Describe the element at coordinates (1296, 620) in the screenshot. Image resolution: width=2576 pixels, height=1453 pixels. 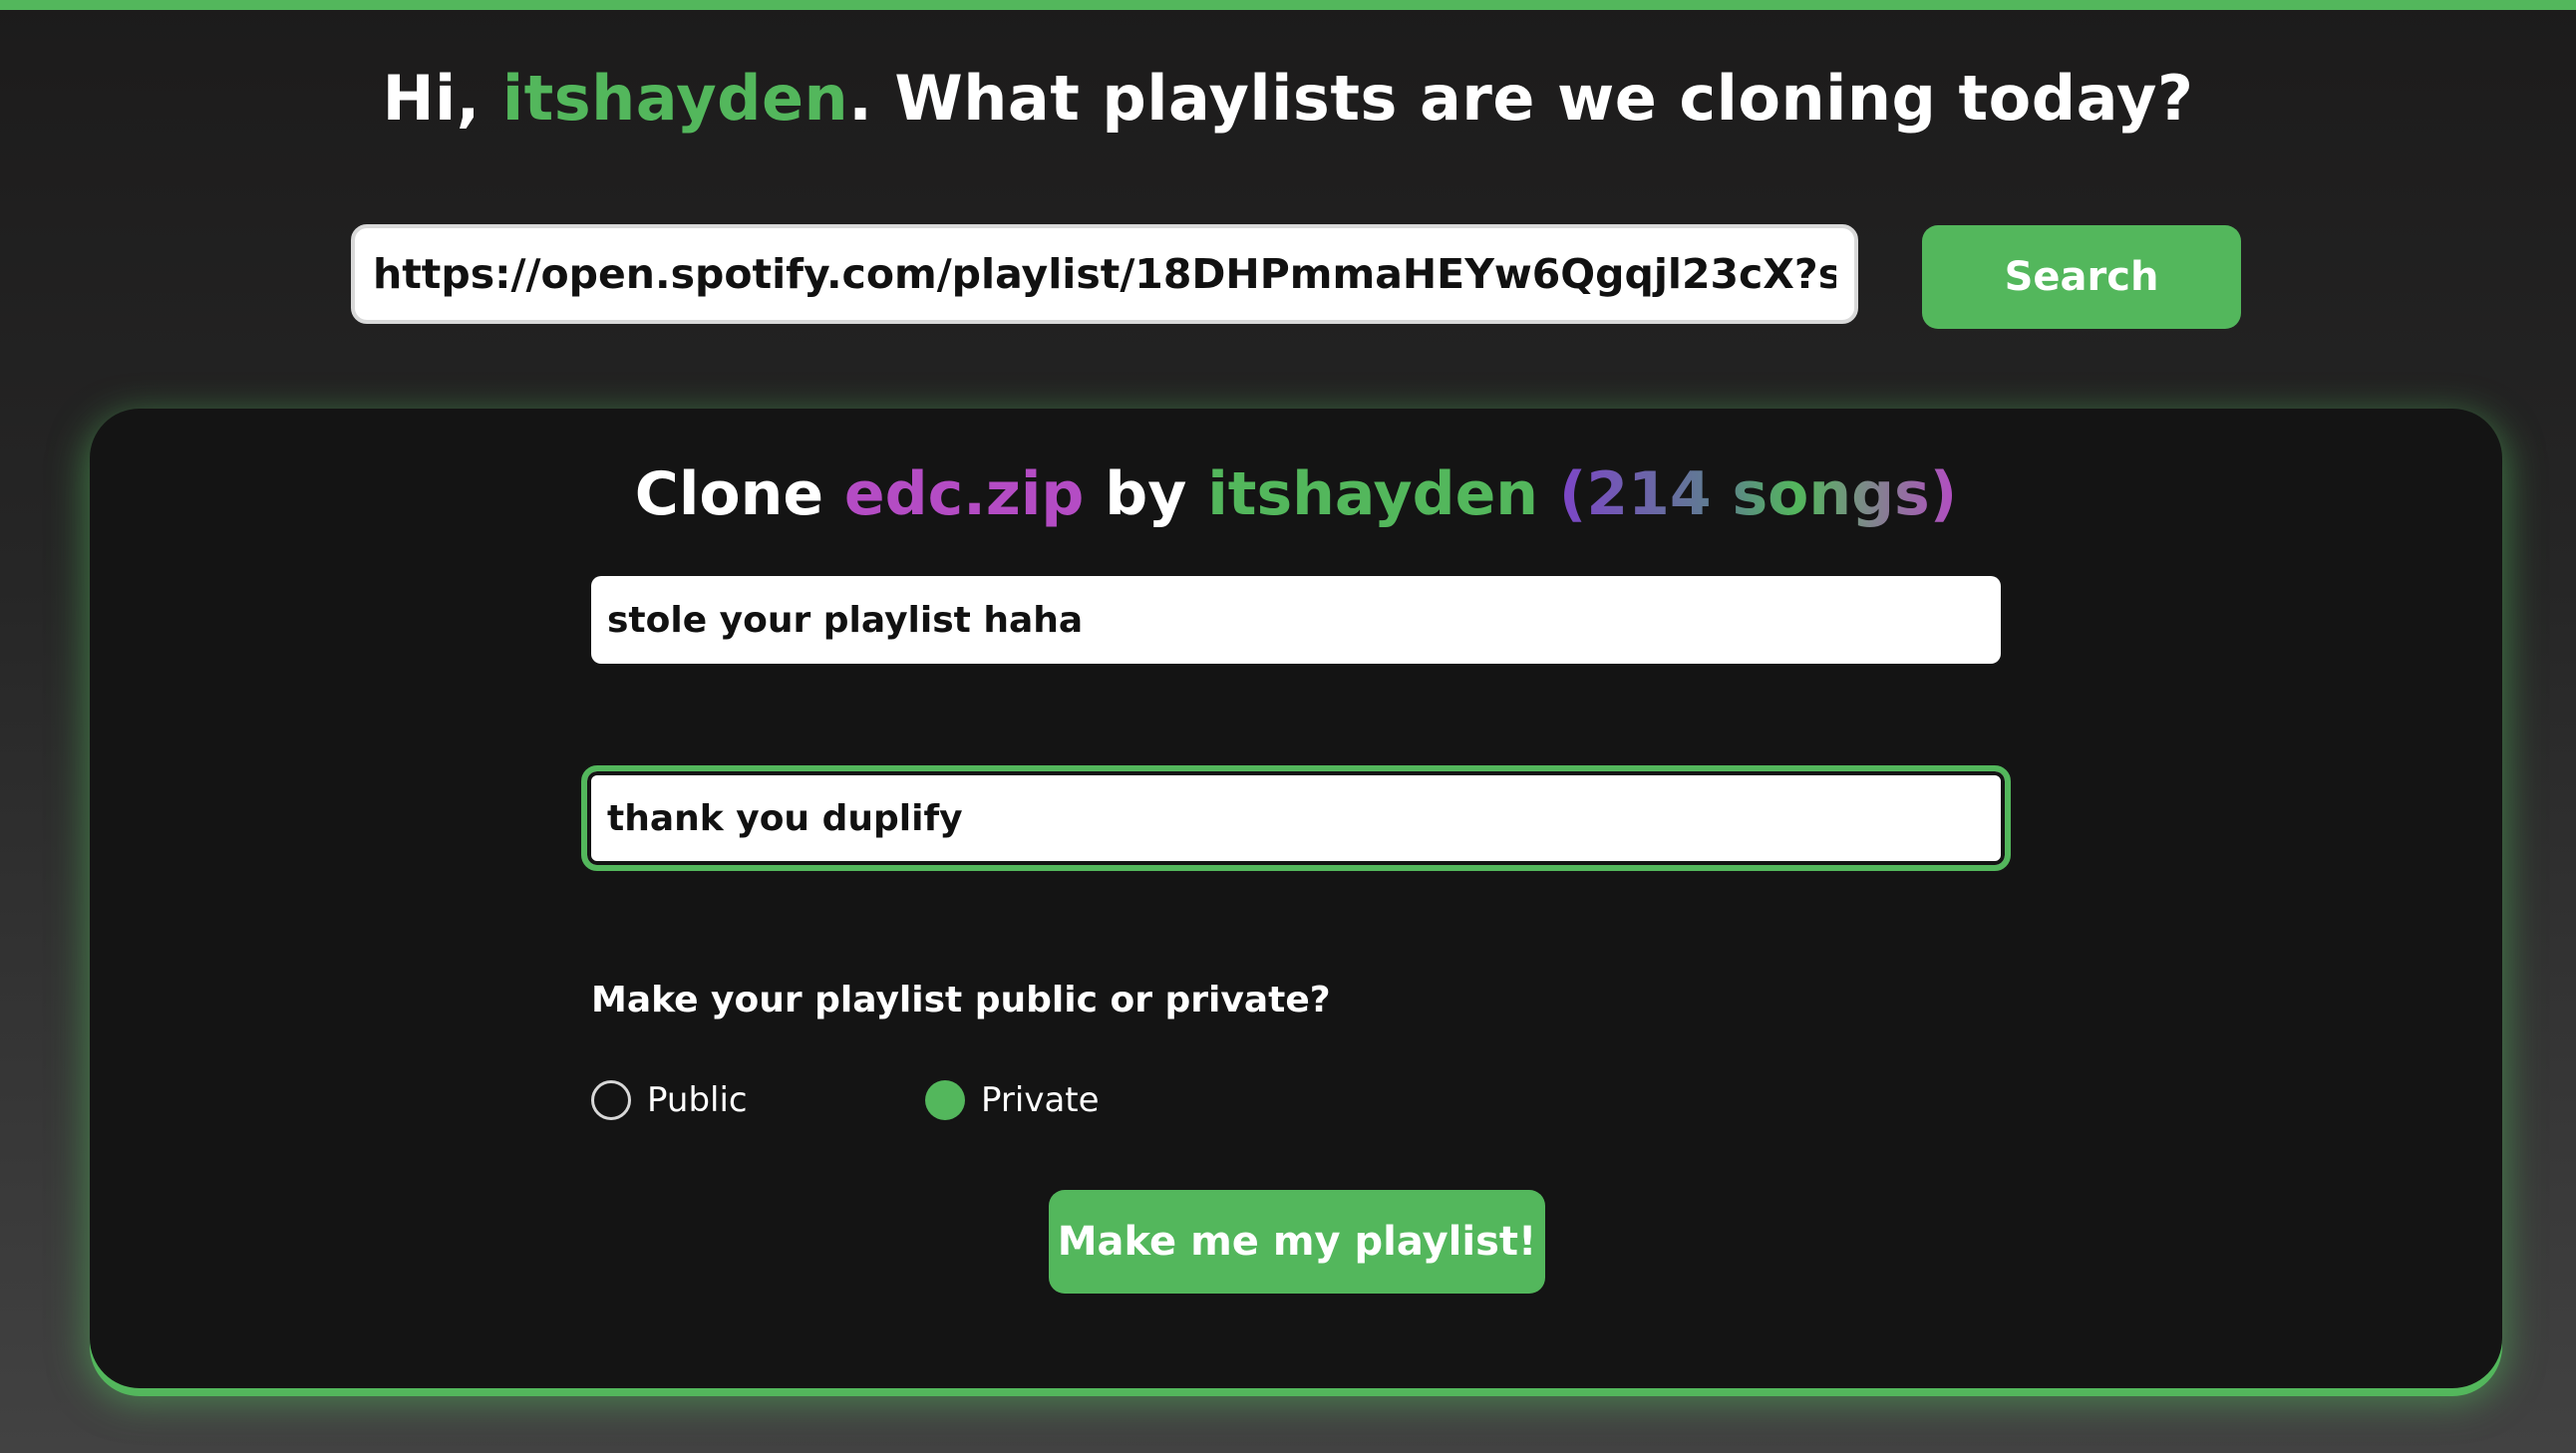
I see `new-playlist-name-input` at that location.